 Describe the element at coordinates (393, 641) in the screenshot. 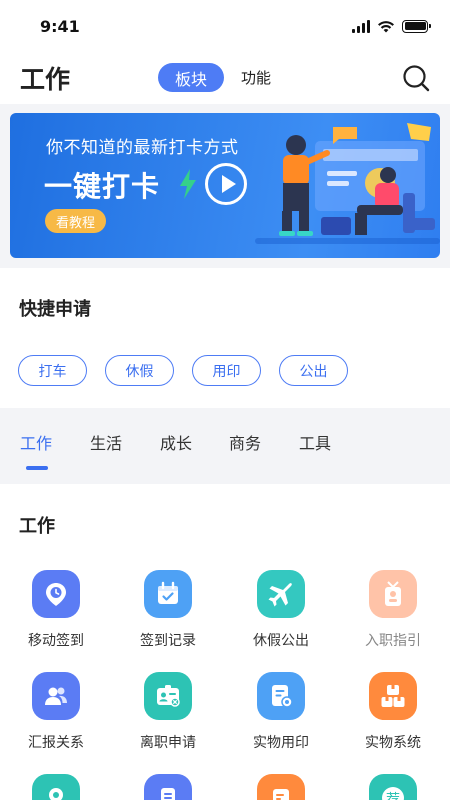

I see `app-label: 入职指引` at that location.